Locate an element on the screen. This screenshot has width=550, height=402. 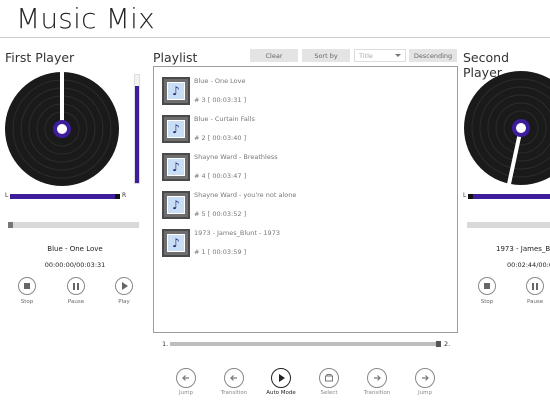
first-player-right-label: R is located at coordinates (124, 195).